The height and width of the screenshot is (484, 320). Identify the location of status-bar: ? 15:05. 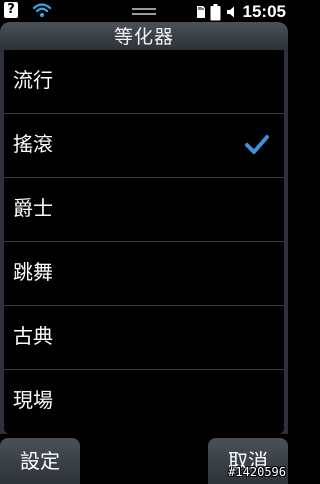
(144, 11).